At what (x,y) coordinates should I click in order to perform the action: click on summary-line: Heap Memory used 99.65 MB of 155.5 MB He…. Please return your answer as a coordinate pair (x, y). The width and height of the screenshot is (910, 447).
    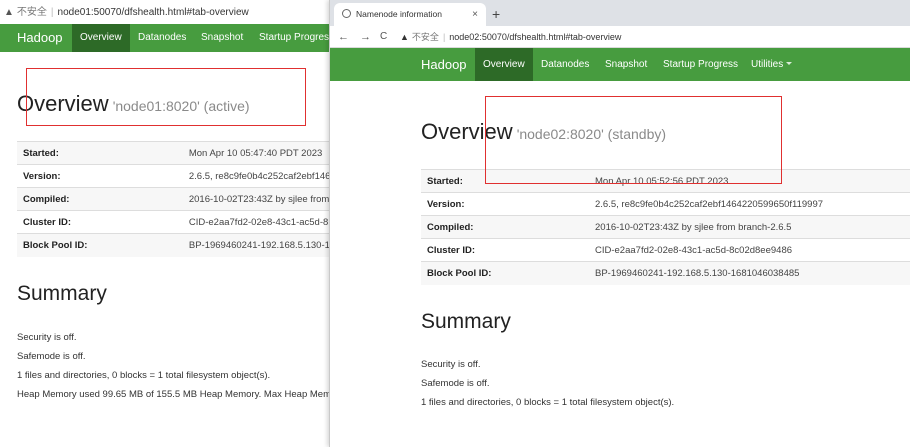
    Looking at the image, I should click on (174, 394).